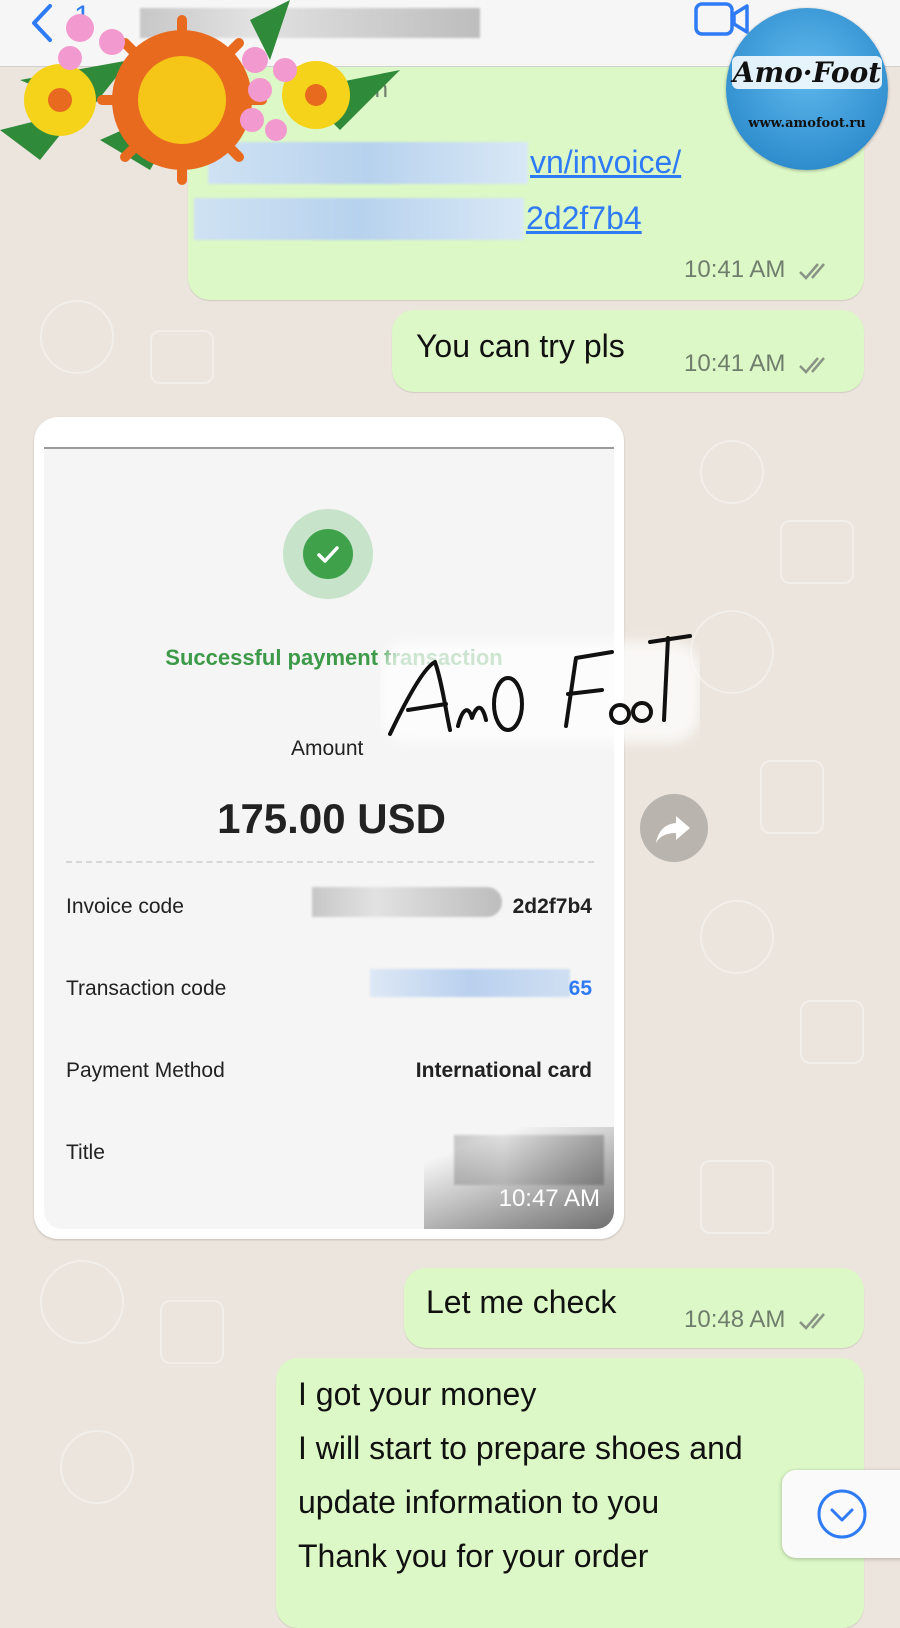 Image resolution: width=900 pixels, height=1628 pixels. Describe the element at coordinates (146, 988) in the screenshot. I see `transaction-code-label: Transaction code` at that location.